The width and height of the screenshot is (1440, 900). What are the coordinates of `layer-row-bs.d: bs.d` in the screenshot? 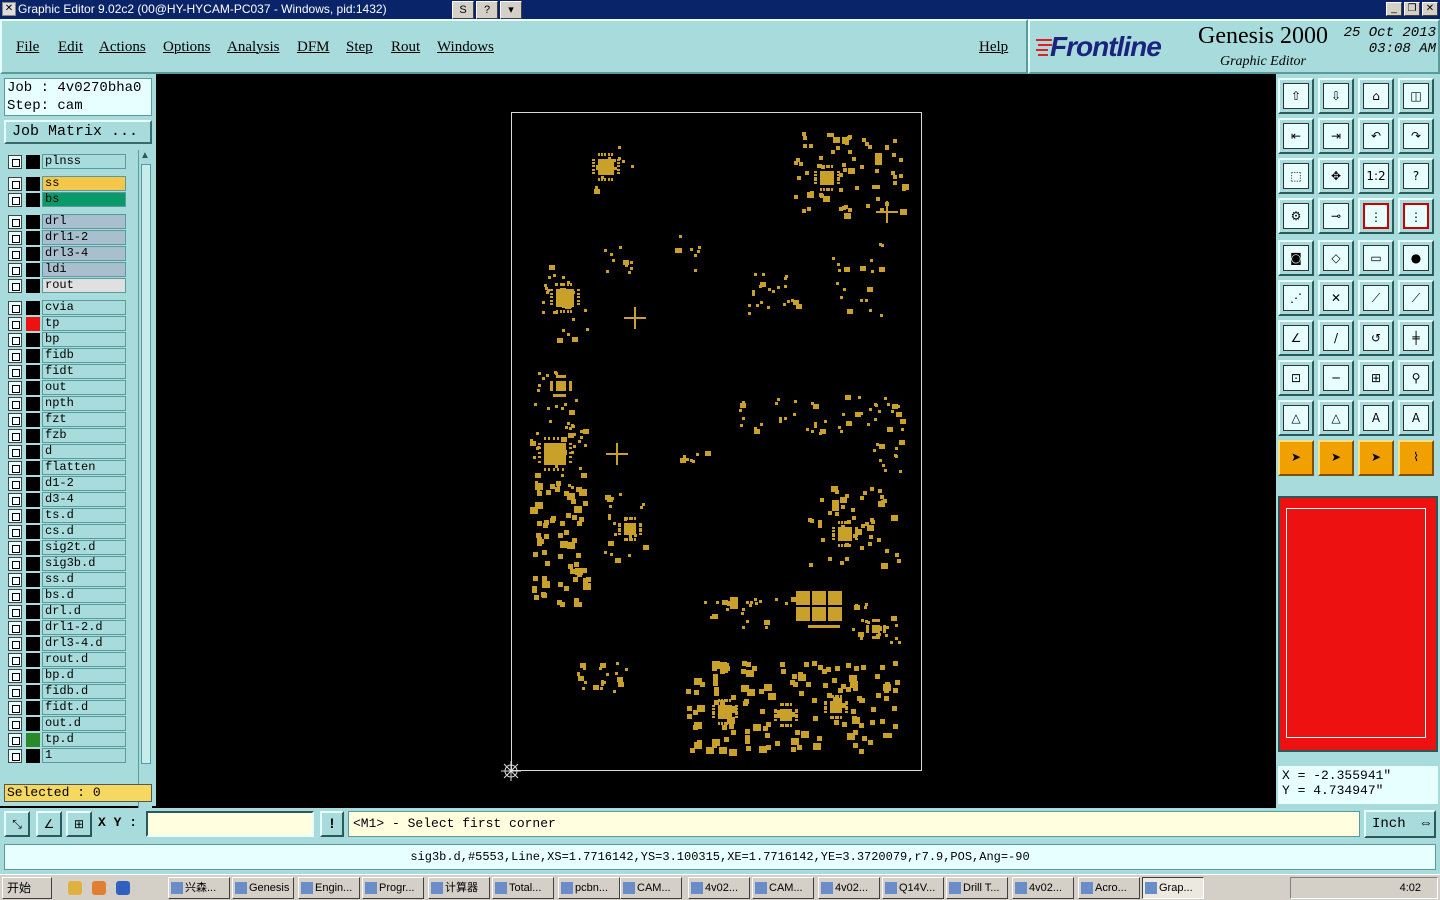 It's located at (68, 595).